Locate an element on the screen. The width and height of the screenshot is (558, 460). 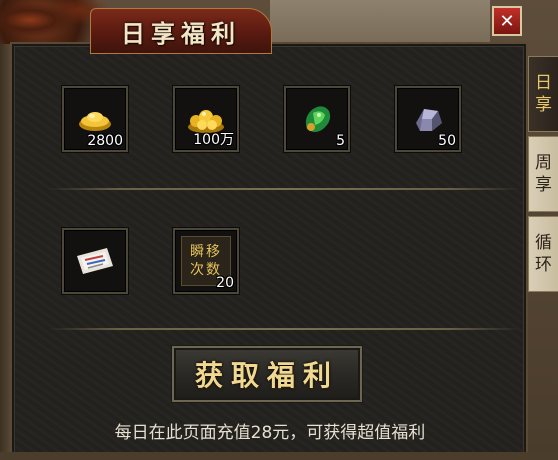
claim-reward-button: 获取福利 is located at coordinates (267, 374).